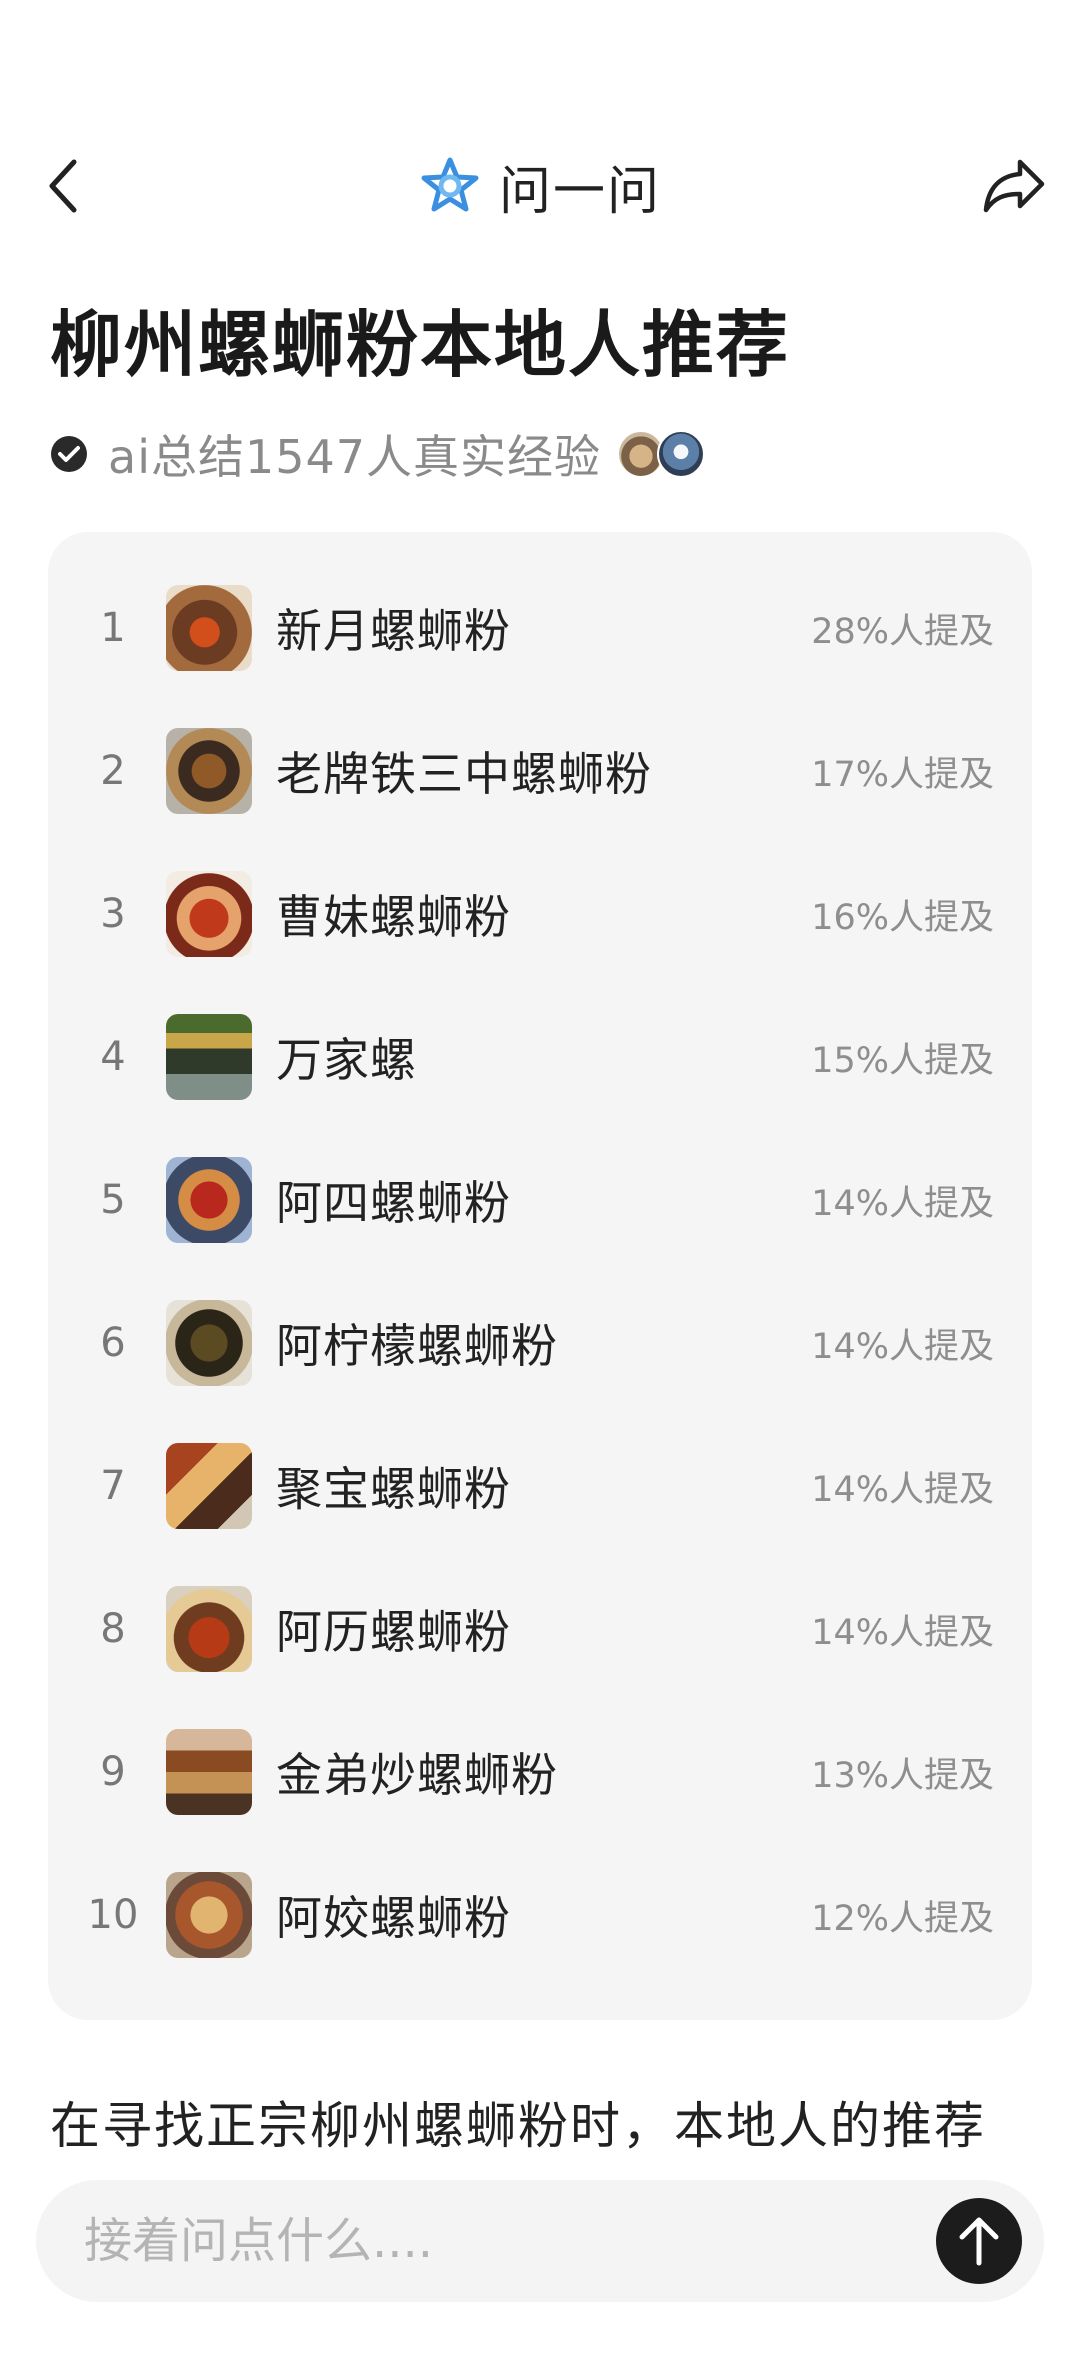 The width and height of the screenshot is (1080, 2373). What do you see at coordinates (902, 917) in the screenshot?
I see `mention-rate: 16%人提及` at bounding box center [902, 917].